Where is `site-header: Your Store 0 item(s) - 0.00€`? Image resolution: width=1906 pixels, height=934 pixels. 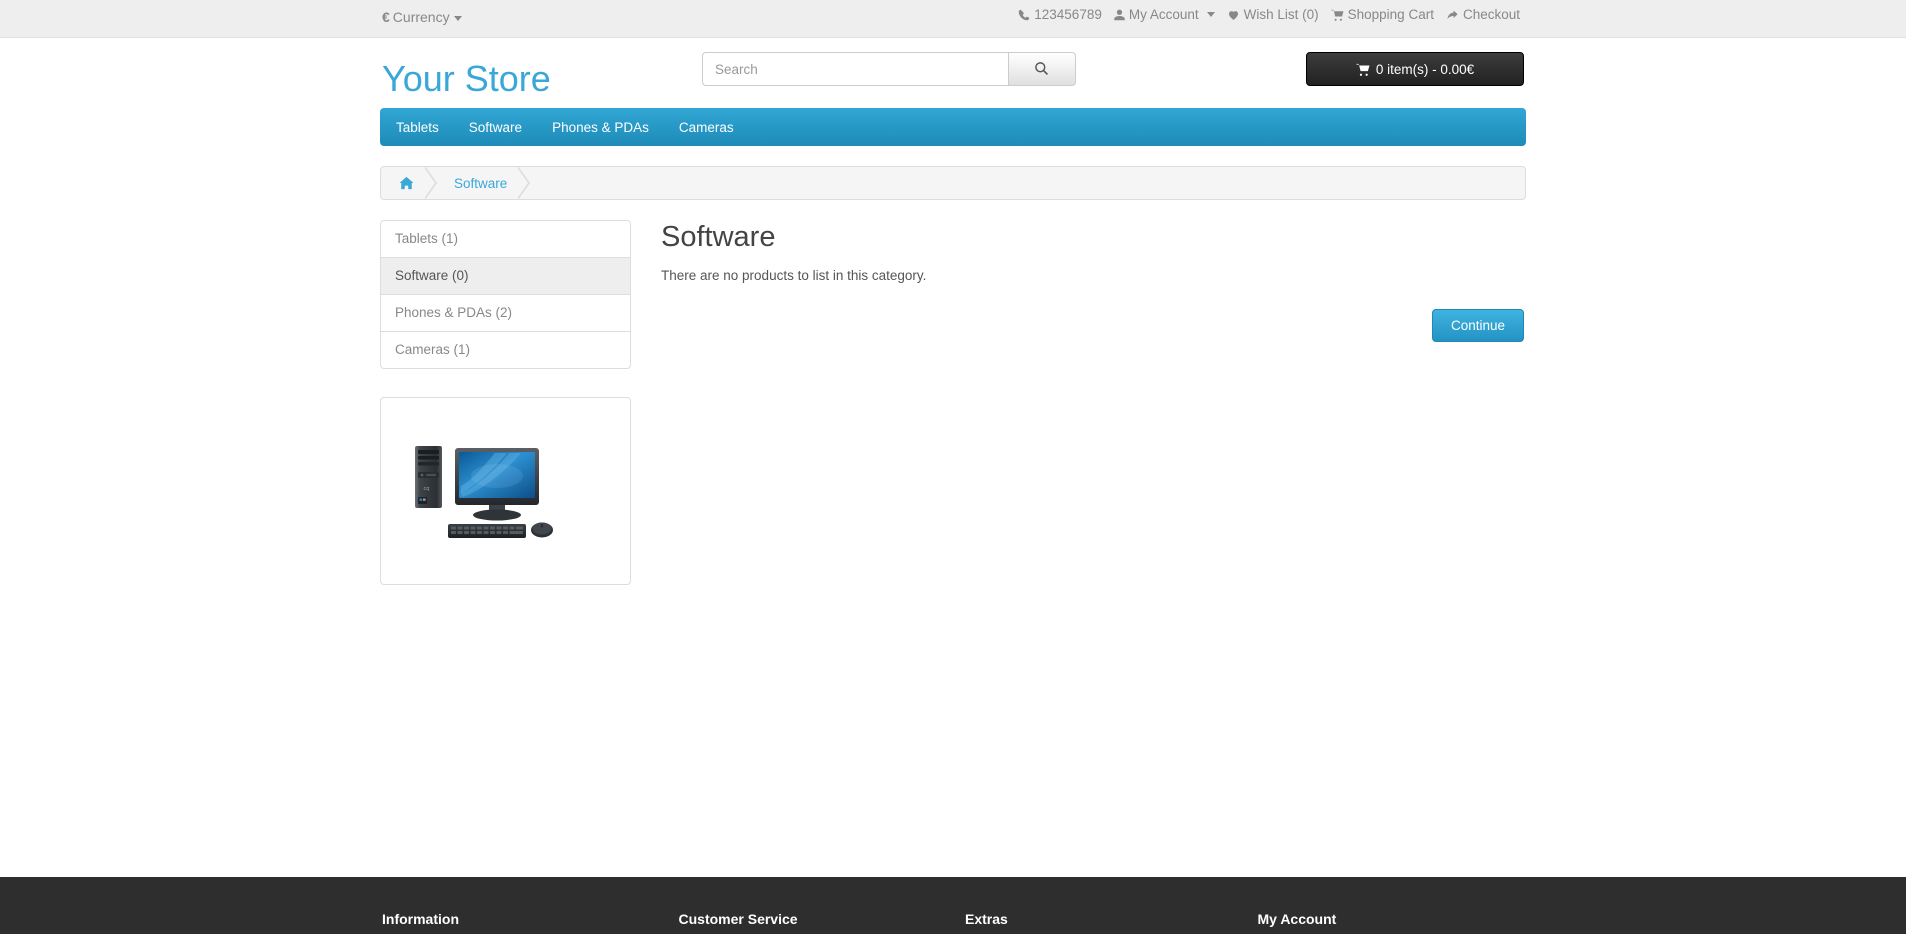
site-header: Your Store 0 item(s) - 0.00€ is located at coordinates (953, 72).